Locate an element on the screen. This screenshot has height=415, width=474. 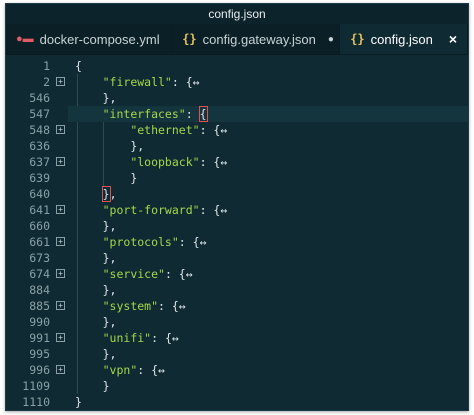
code-line: "firewall": {↔ is located at coordinates (268, 82).